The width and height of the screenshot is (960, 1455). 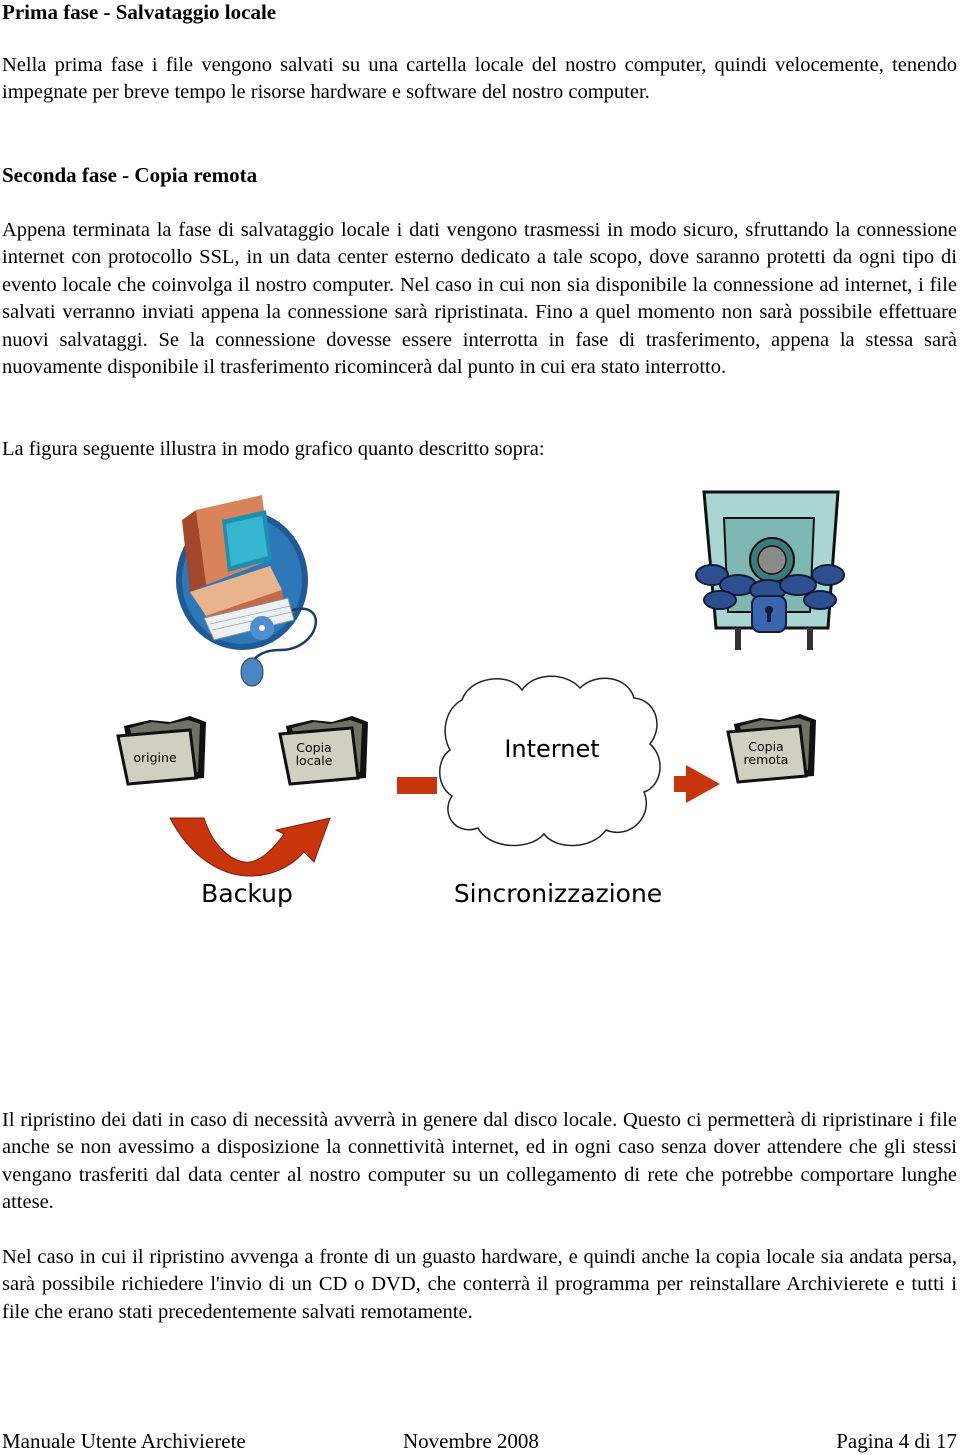 What do you see at coordinates (551, 749) in the screenshot?
I see `cloud-label: Internet` at bounding box center [551, 749].